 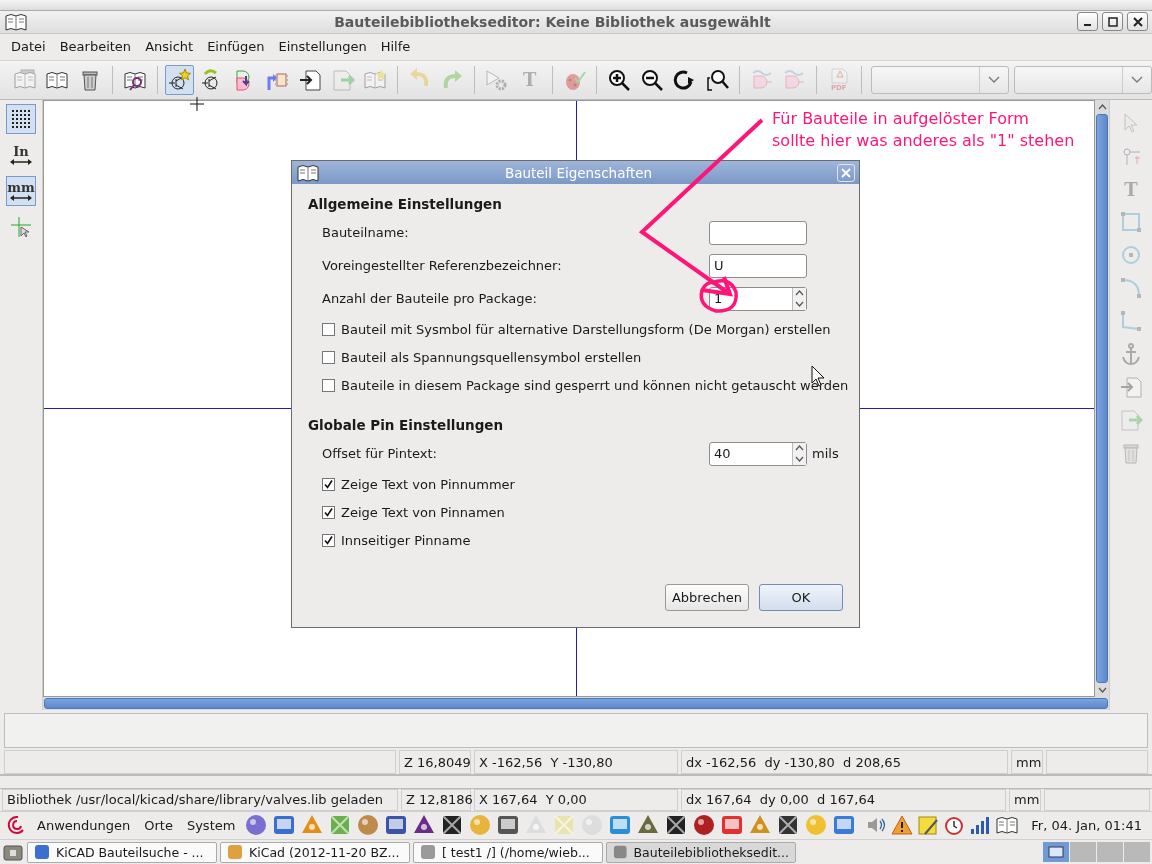 What do you see at coordinates (1087, 25) in the screenshot?
I see `minimize-icon` at bounding box center [1087, 25].